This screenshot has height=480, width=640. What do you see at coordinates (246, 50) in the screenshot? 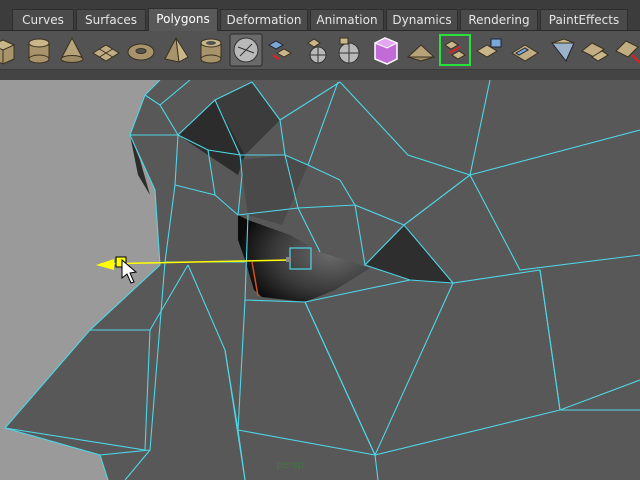
I see `soccer-ball-icon` at bounding box center [246, 50].